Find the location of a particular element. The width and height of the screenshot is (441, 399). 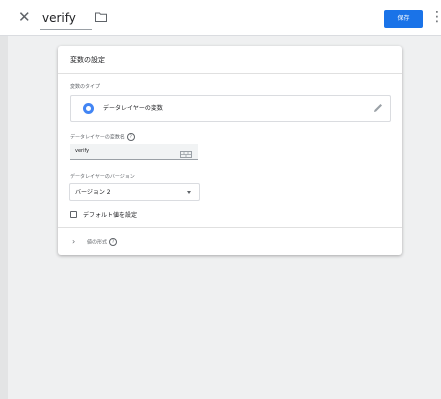

variable-name-label-row: データレイヤーの変数名? is located at coordinates (102, 137).